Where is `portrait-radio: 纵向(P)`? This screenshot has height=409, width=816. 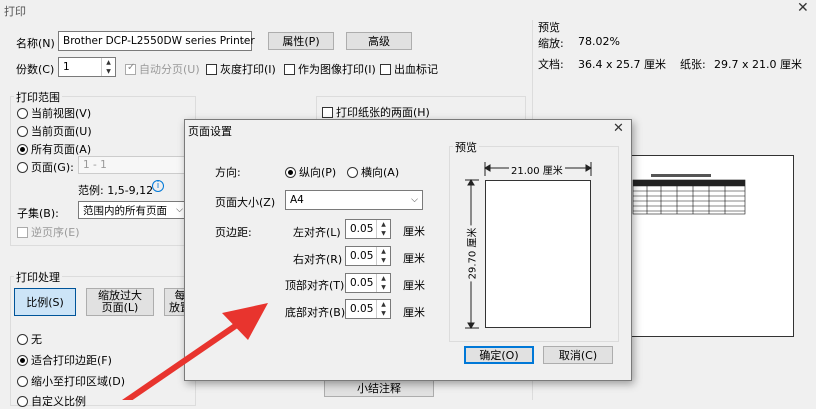
portrait-radio: 纵向(P) is located at coordinates (310, 172).